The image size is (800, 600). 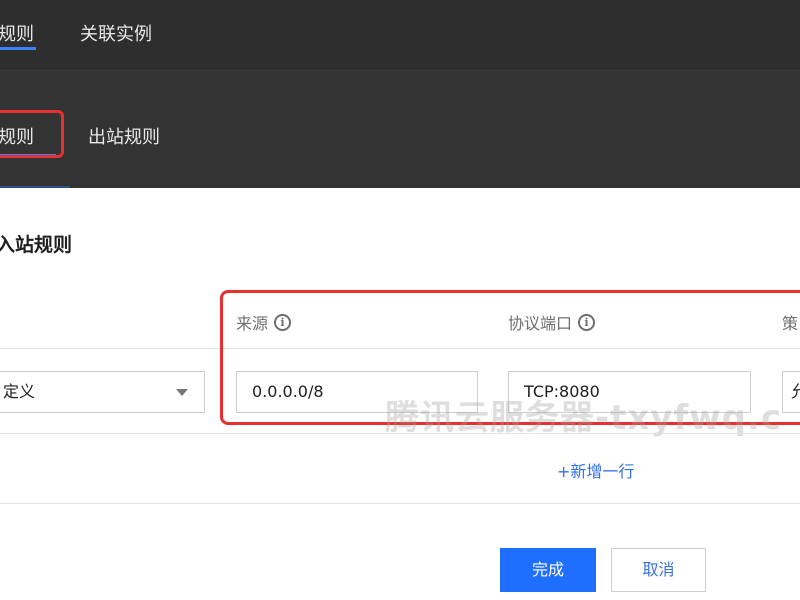 I want to click on type-select-value: 定义, so click(x=19, y=391).